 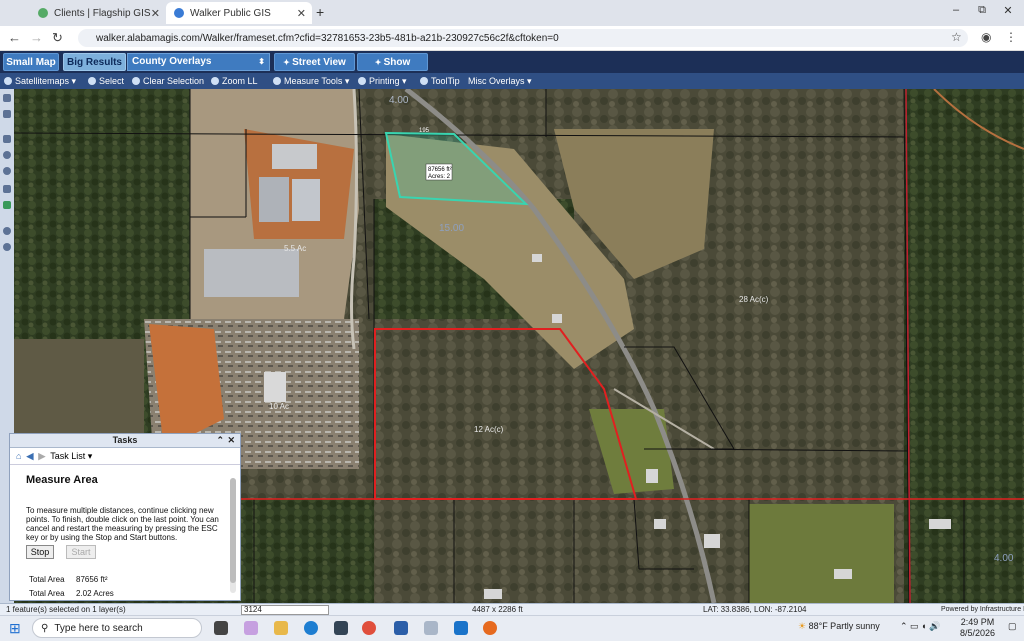 I want to click on legend-icon: ✦, so click(x=379, y=62).